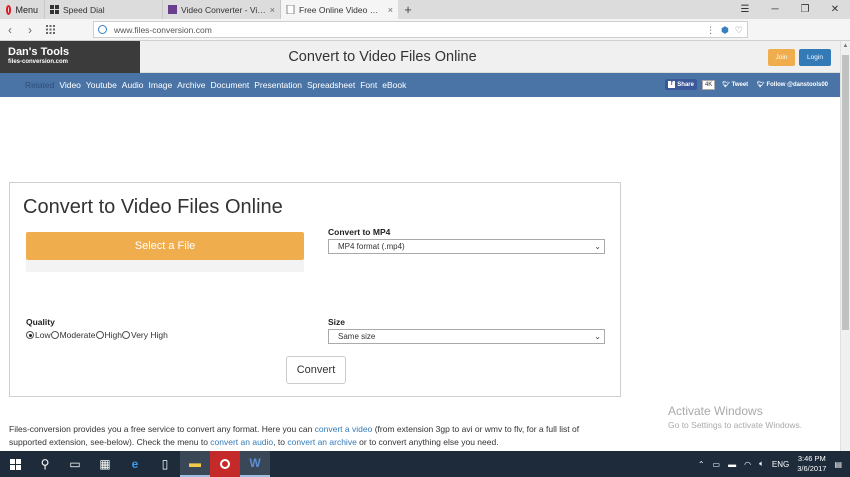  What do you see at coordinates (255, 464) in the screenshot?
I see `word-icon: W` at bounding box center [255, 464].